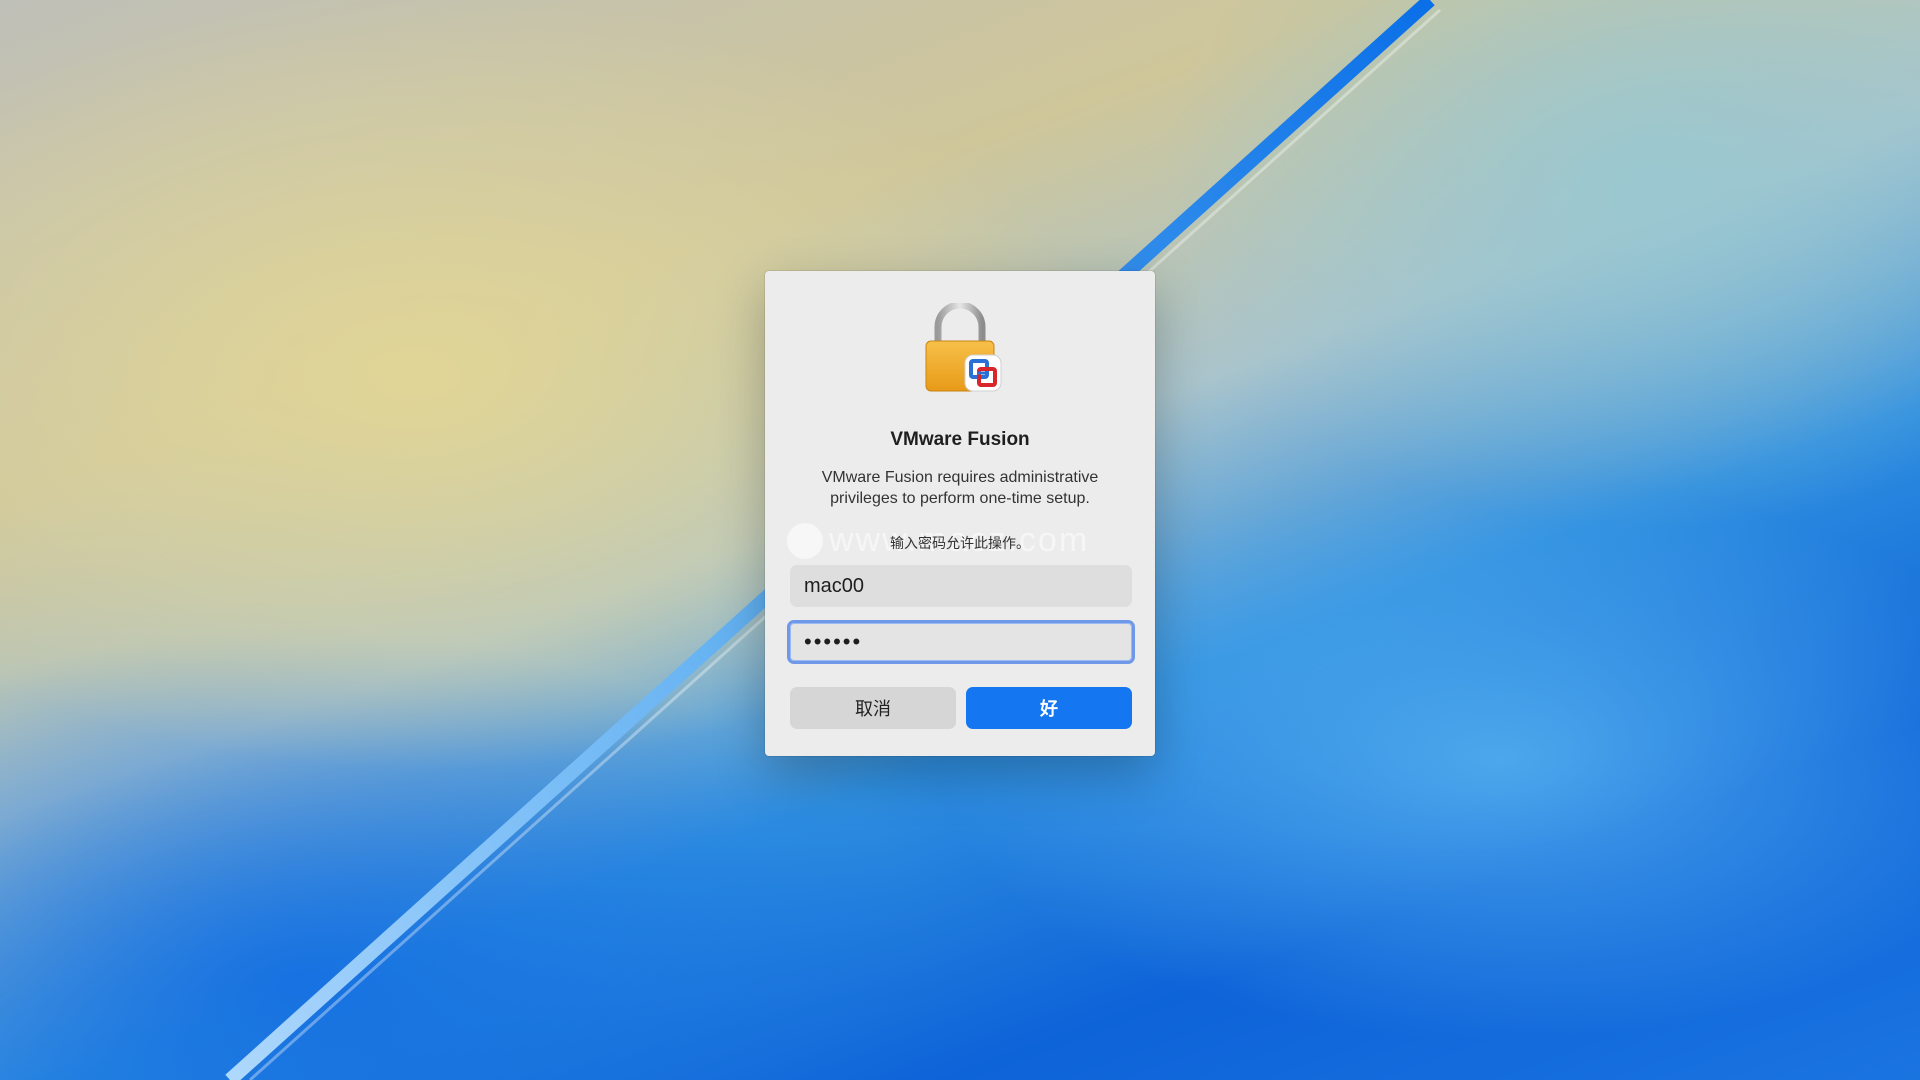 The height and width of the screenshot is (1080, 1920). I want to click on ok-button: 好, so click(1049, 708).